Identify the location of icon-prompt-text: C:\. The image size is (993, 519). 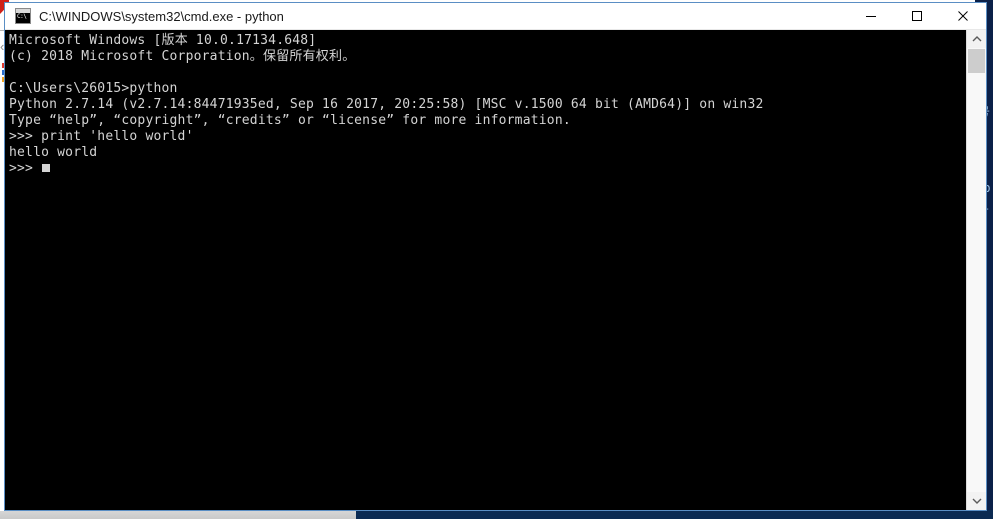
(22, 16).